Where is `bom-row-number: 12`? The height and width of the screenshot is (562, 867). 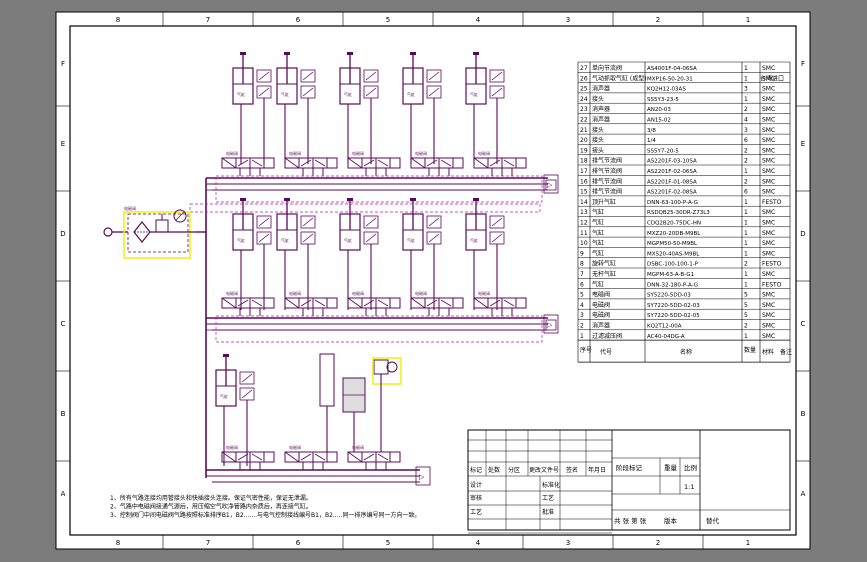
bom-row-number: 12 is located at coordinates (584, 223).